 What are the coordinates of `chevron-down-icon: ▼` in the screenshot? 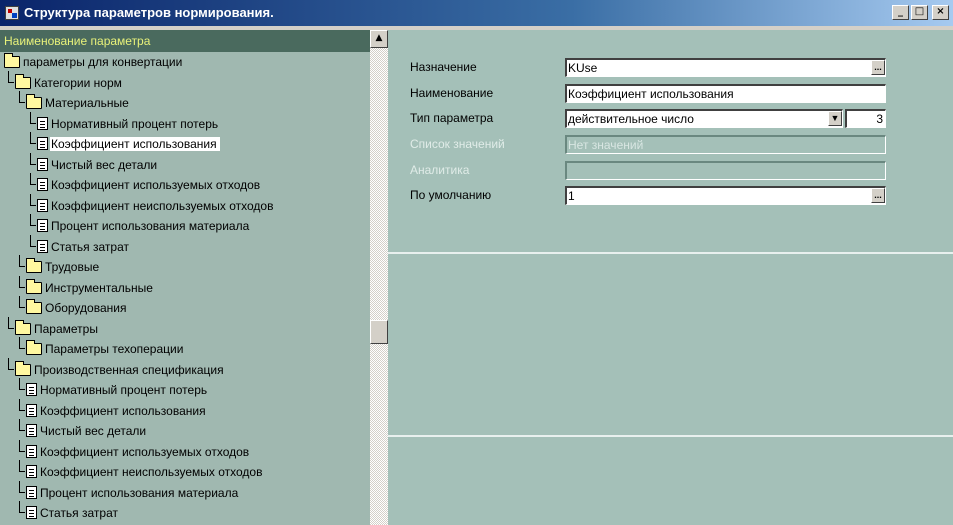 It's located at (835, 118).